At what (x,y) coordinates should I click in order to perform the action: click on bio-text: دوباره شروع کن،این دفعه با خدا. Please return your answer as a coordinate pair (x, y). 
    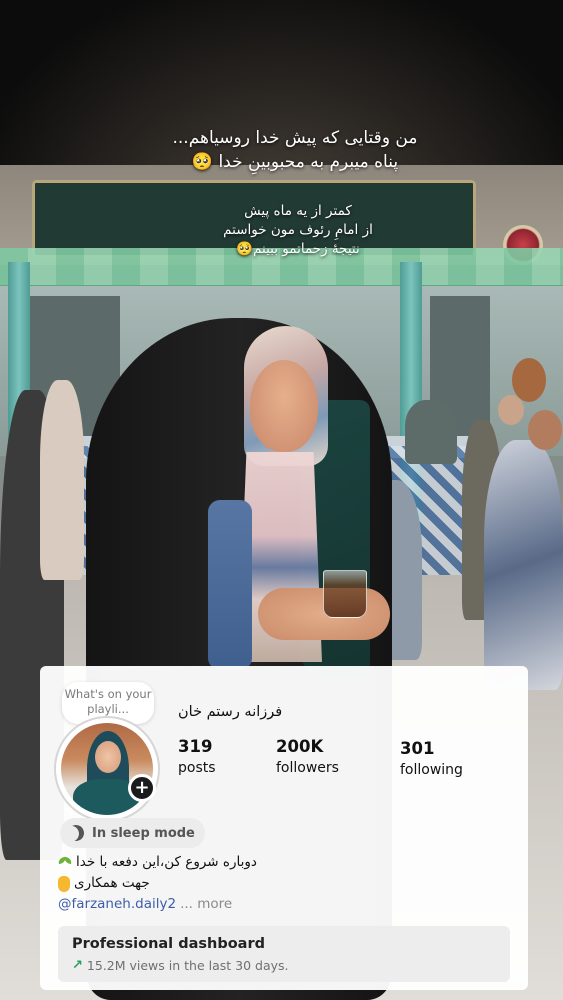
    Looking at the image, I should click on (166, 862).